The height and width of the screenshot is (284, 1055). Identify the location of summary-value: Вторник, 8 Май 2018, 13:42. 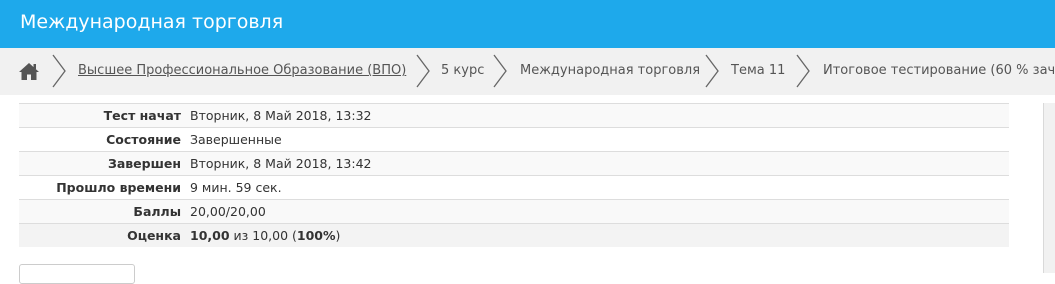
(598, 163).